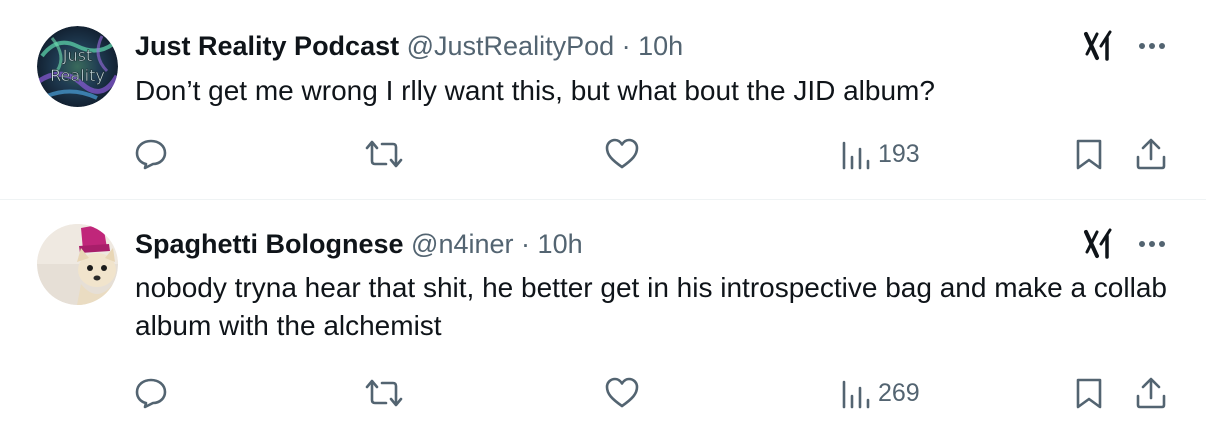 This screenshot has width=1206, height=436. I want to click on display-name: Spaghetti Bolognese, so click(269, 244).